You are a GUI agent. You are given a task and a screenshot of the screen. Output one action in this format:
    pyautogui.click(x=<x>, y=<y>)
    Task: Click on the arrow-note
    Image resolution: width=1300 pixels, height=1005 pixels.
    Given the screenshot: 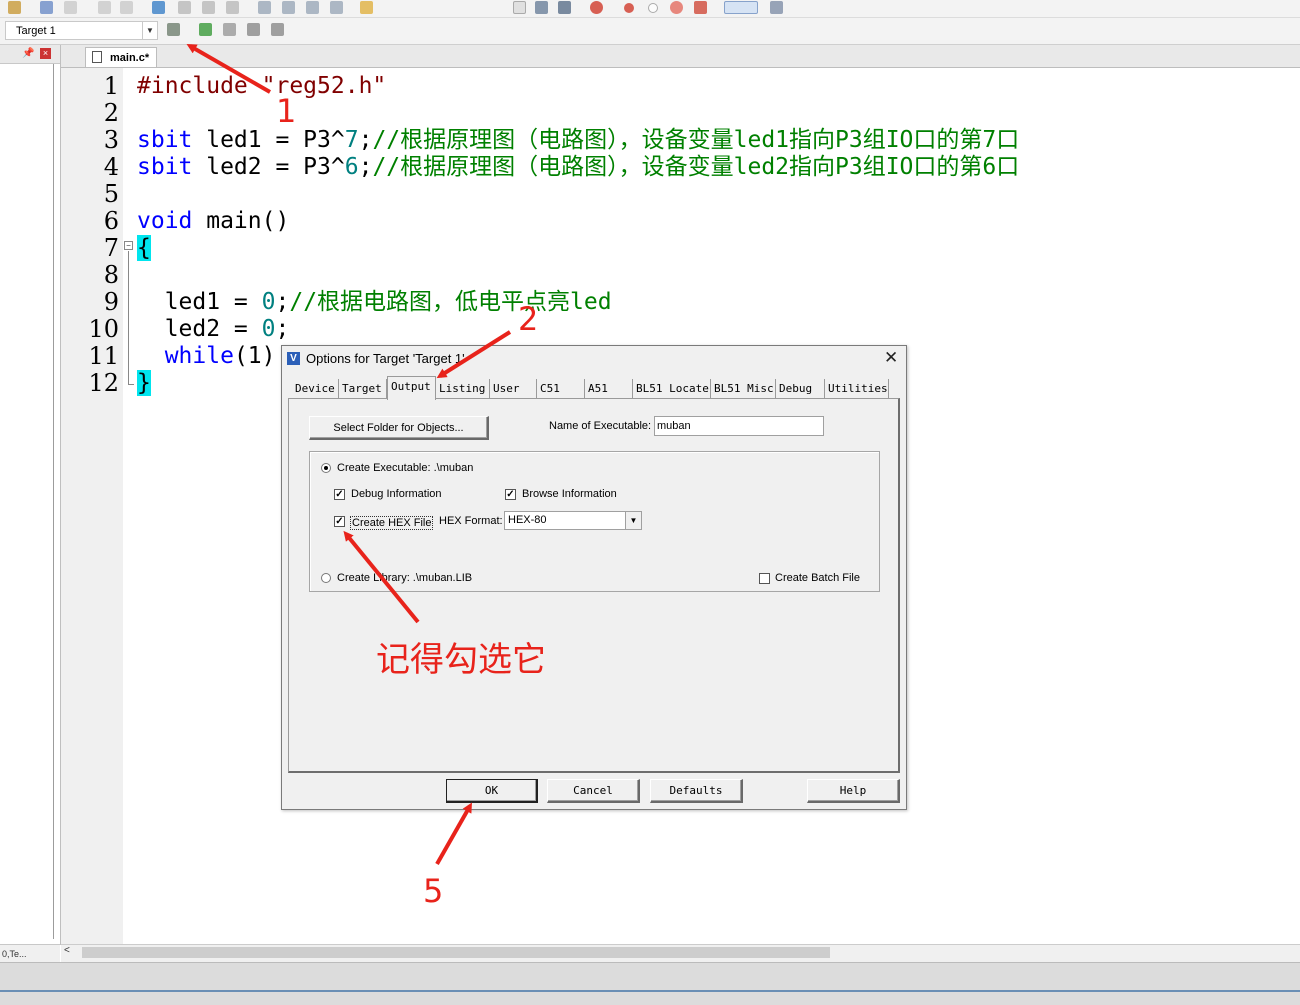 What is the action you would take?
    pyautogui.click(x=381, y=577)
    